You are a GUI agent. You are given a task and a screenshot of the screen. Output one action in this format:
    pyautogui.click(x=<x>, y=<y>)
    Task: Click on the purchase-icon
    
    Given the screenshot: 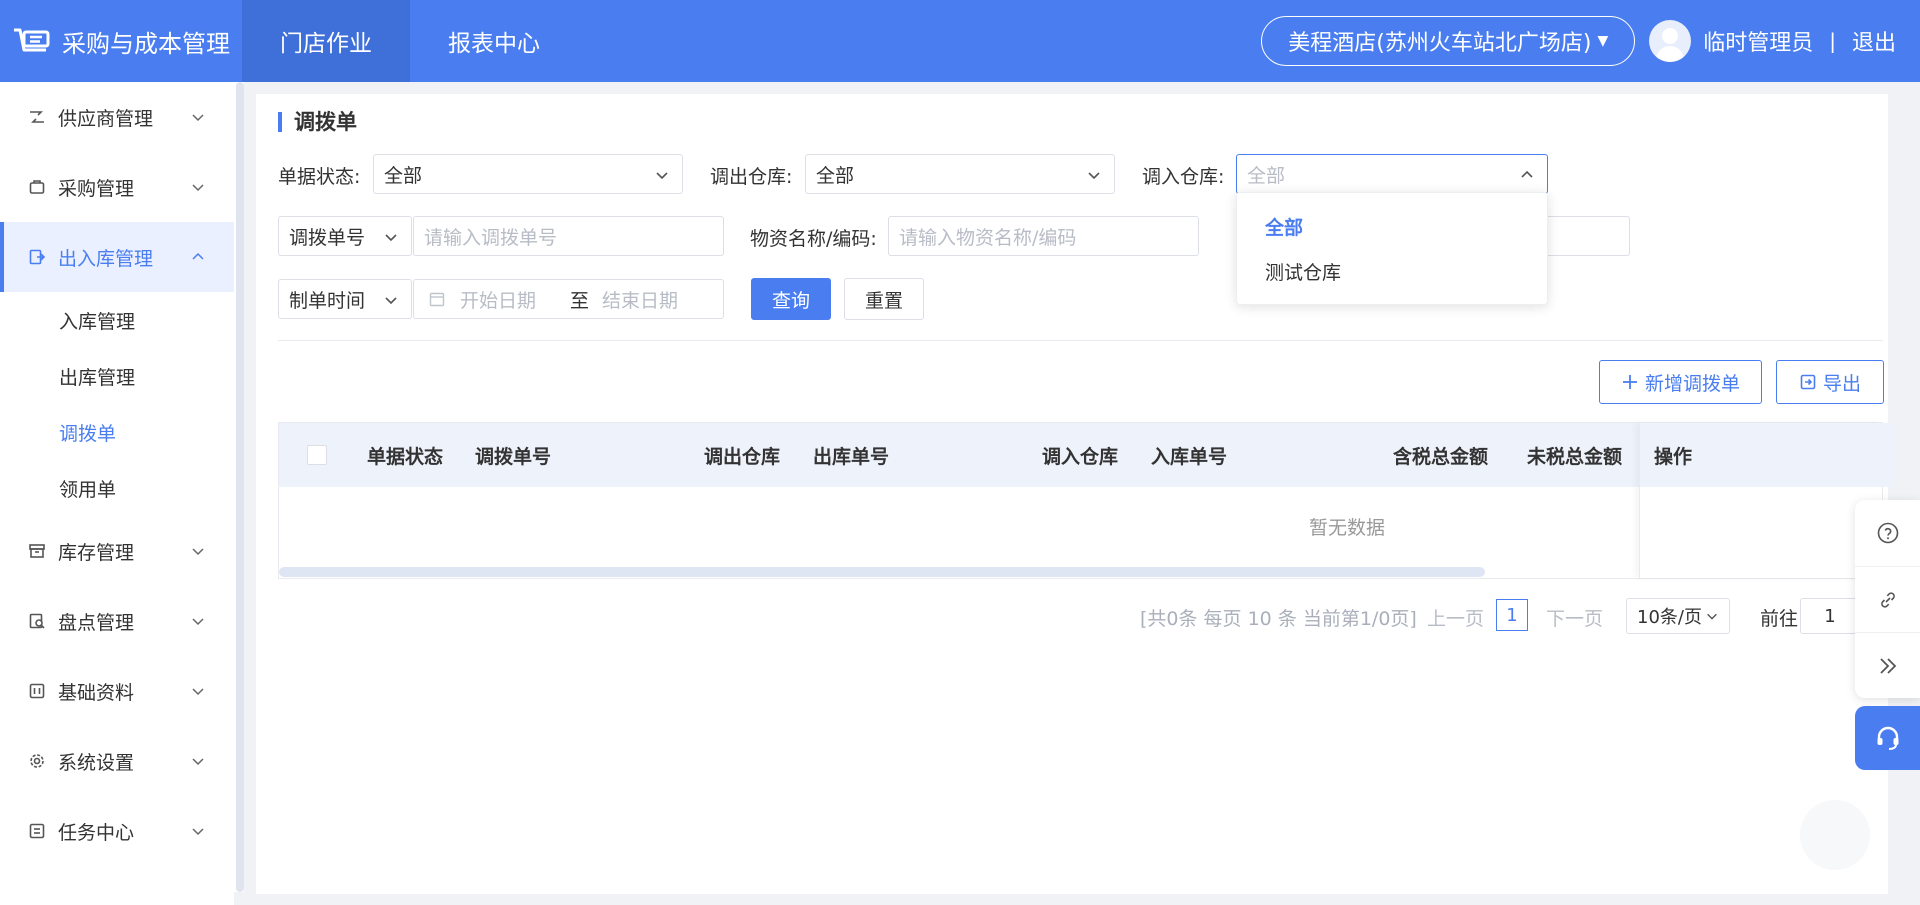 What is the action you would take?
    pyautogui.click(x=37, y=187)
    